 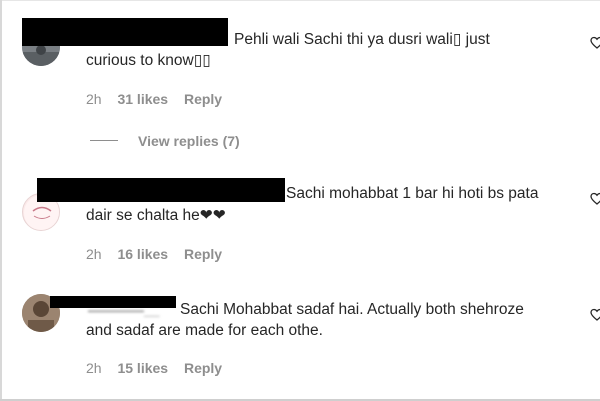 I want to click on comment-text-line-2: dair se chalta he❤❤, so click(x=156, y=215).